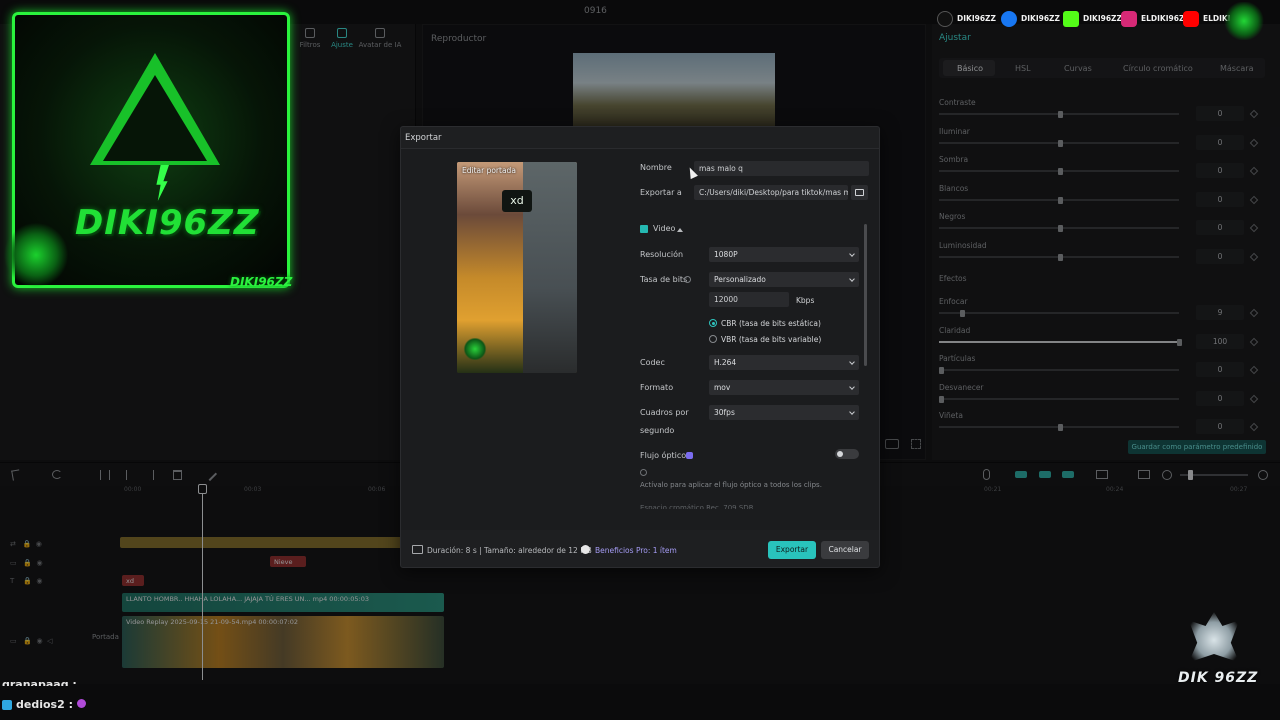 The width and height of the screenshot is (1280, 720). Describe the element at coordinates (749, 299) in the screenshot. I see `bitrate-input: 12000` at that location.